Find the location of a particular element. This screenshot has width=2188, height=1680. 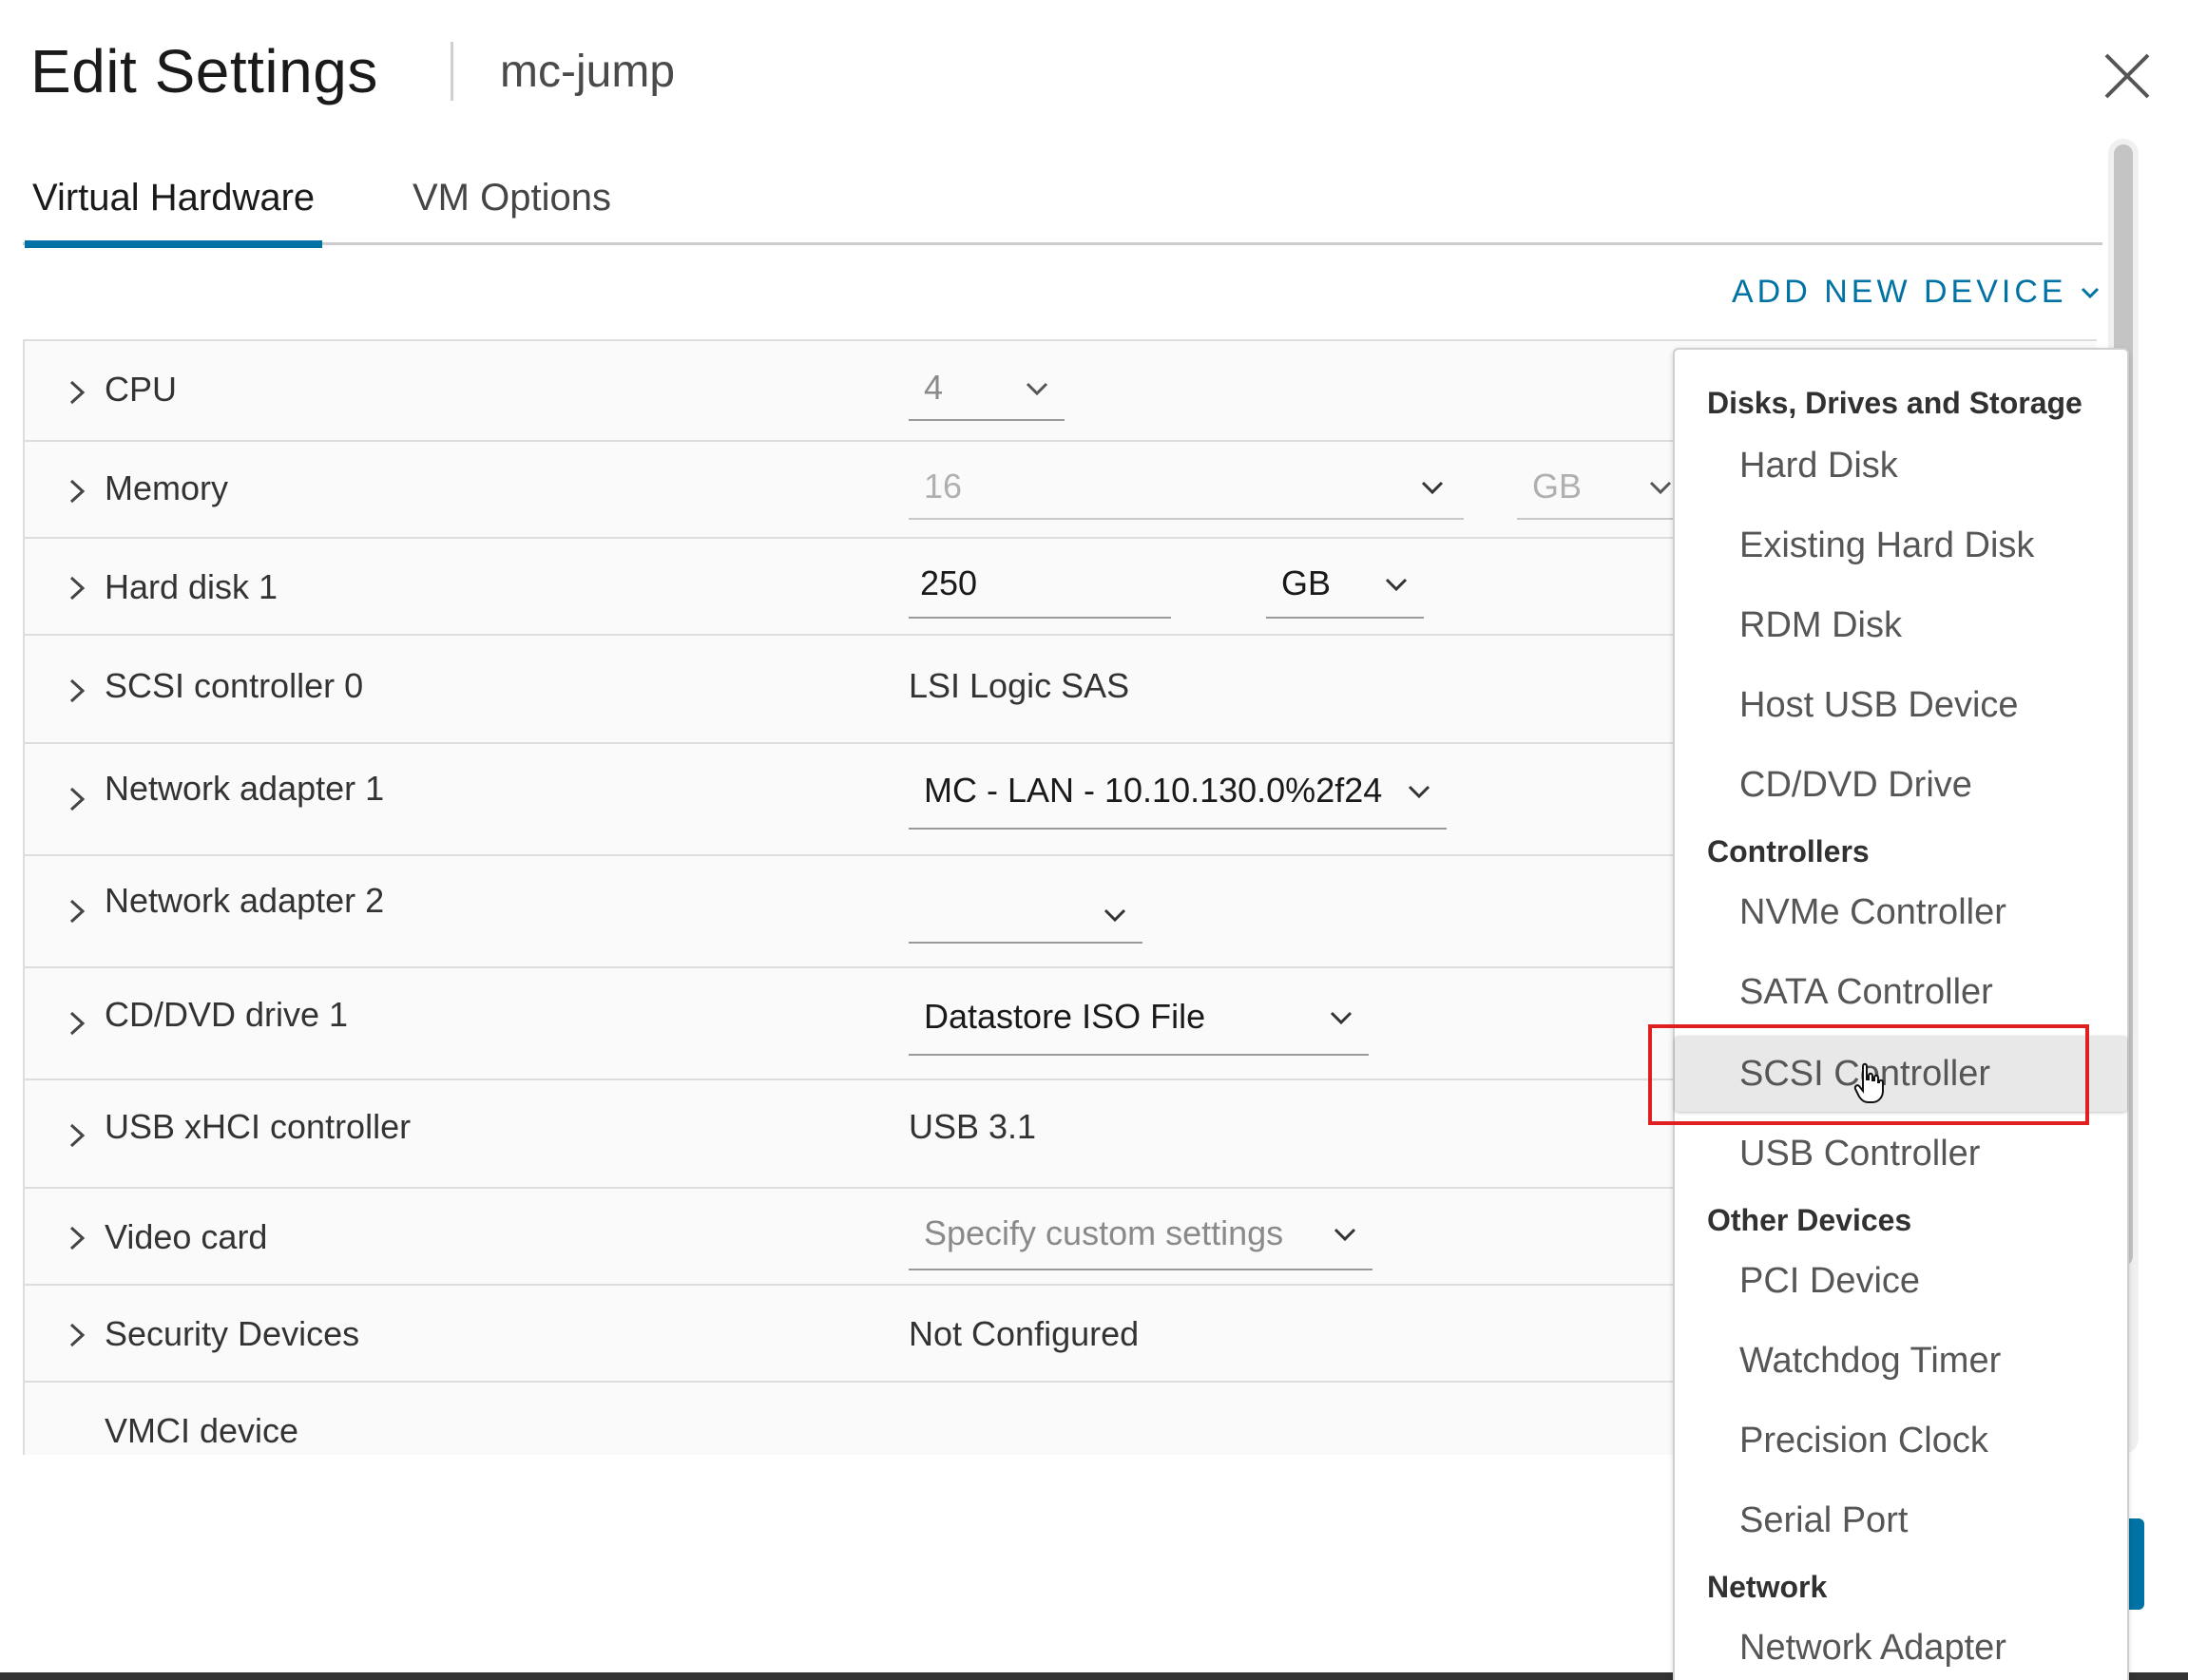

tab-bar: Virtual Hardware VM Options is located at coordinates (1063, 209).